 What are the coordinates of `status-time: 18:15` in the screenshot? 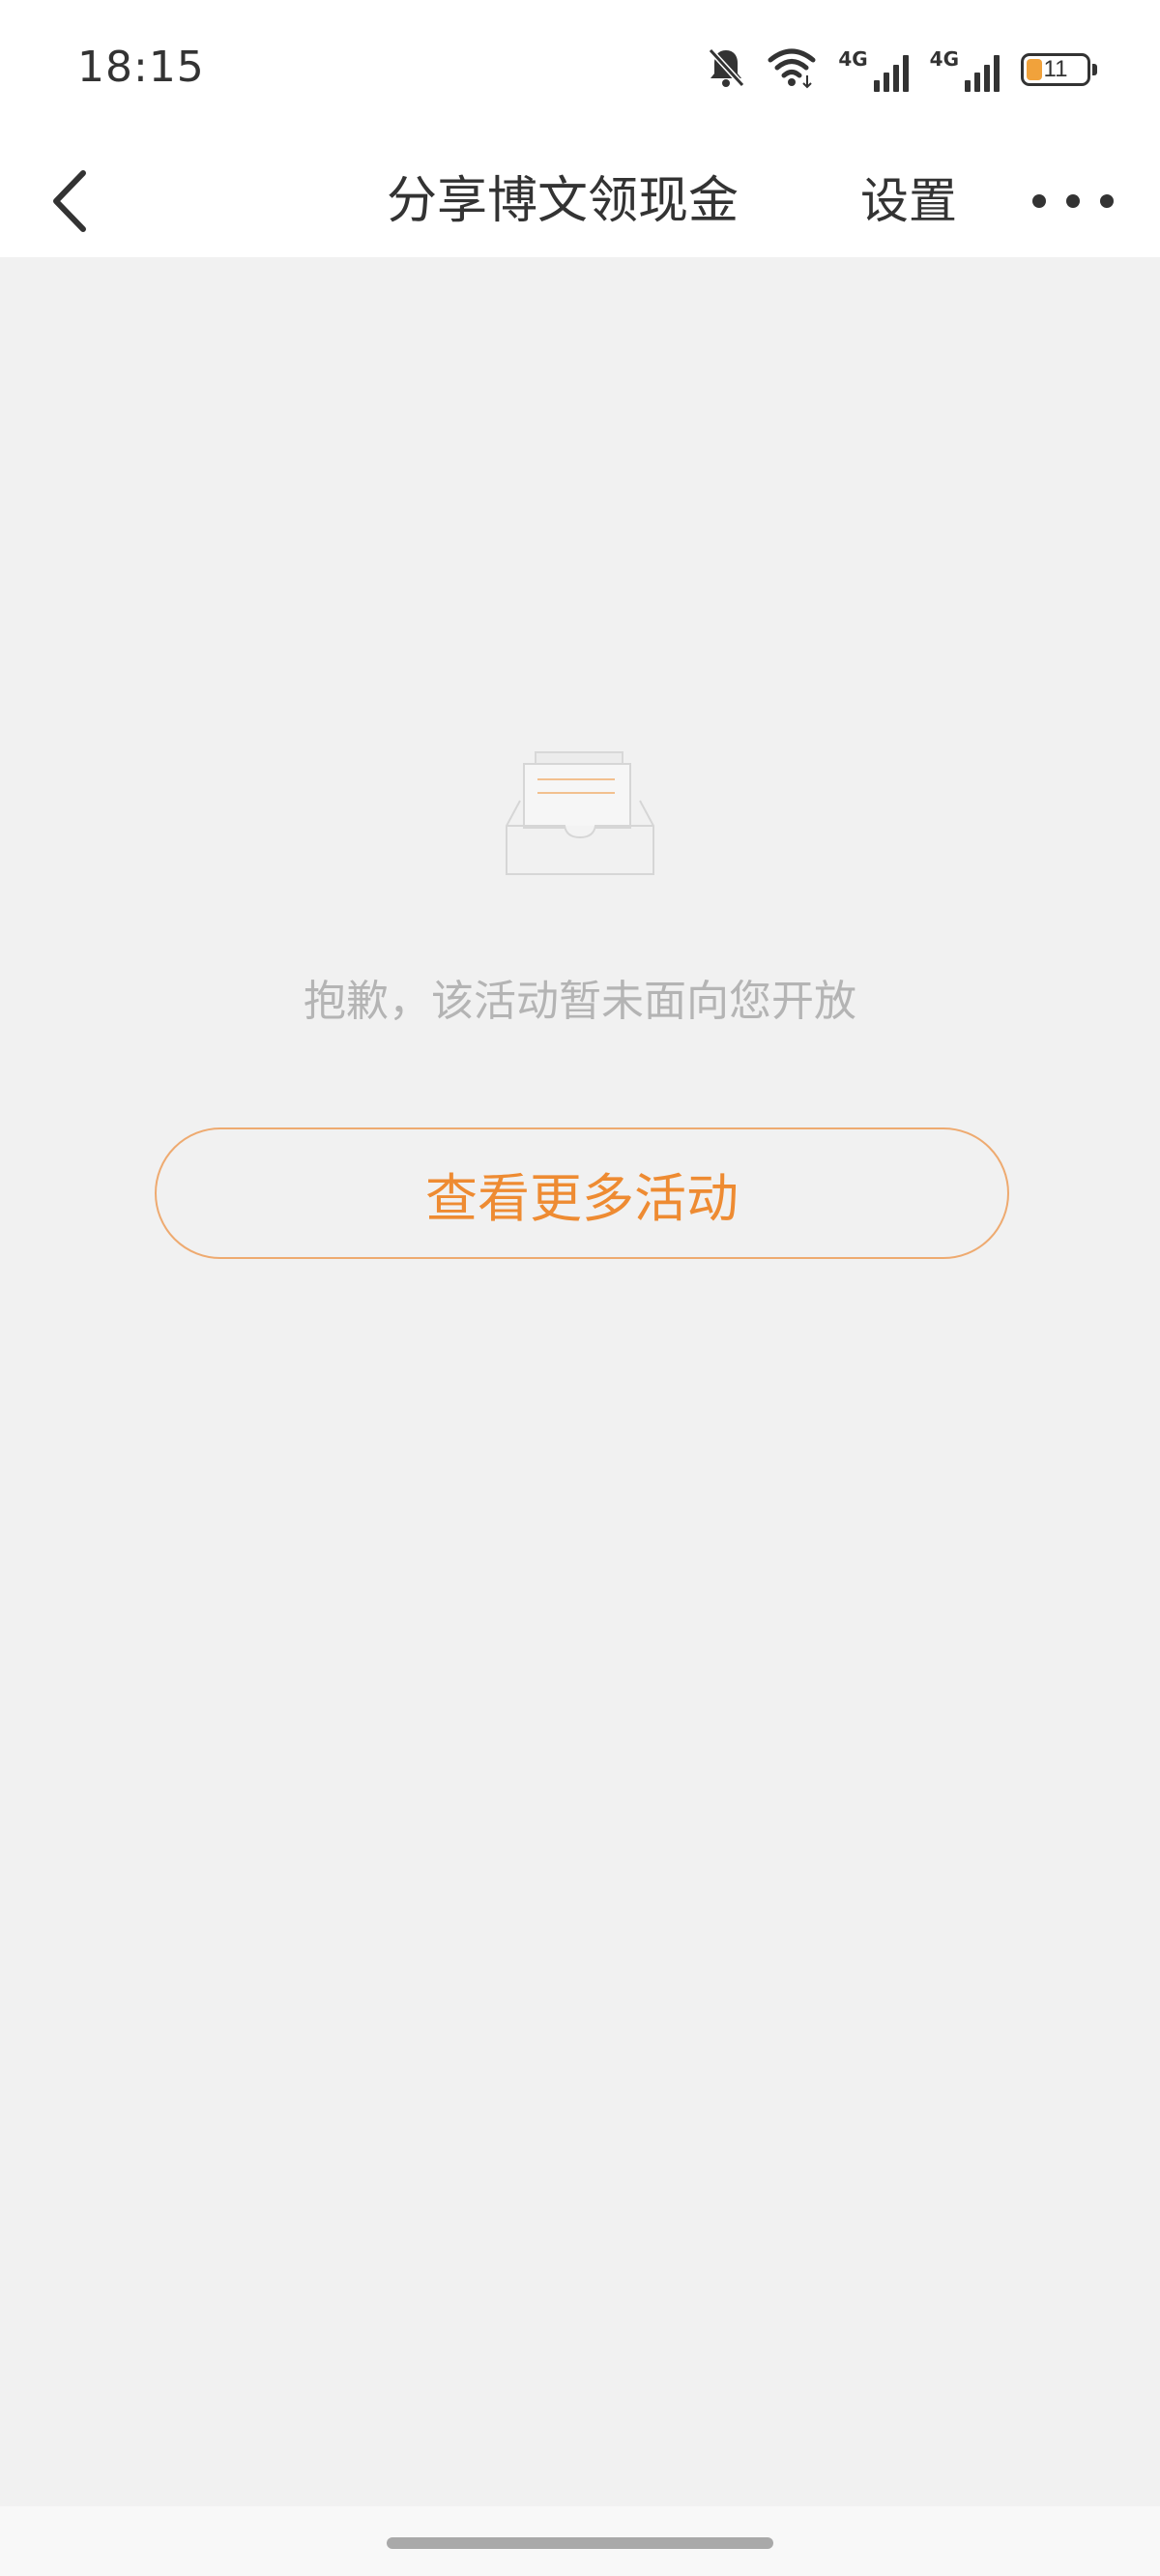 It's located at (141, 67).